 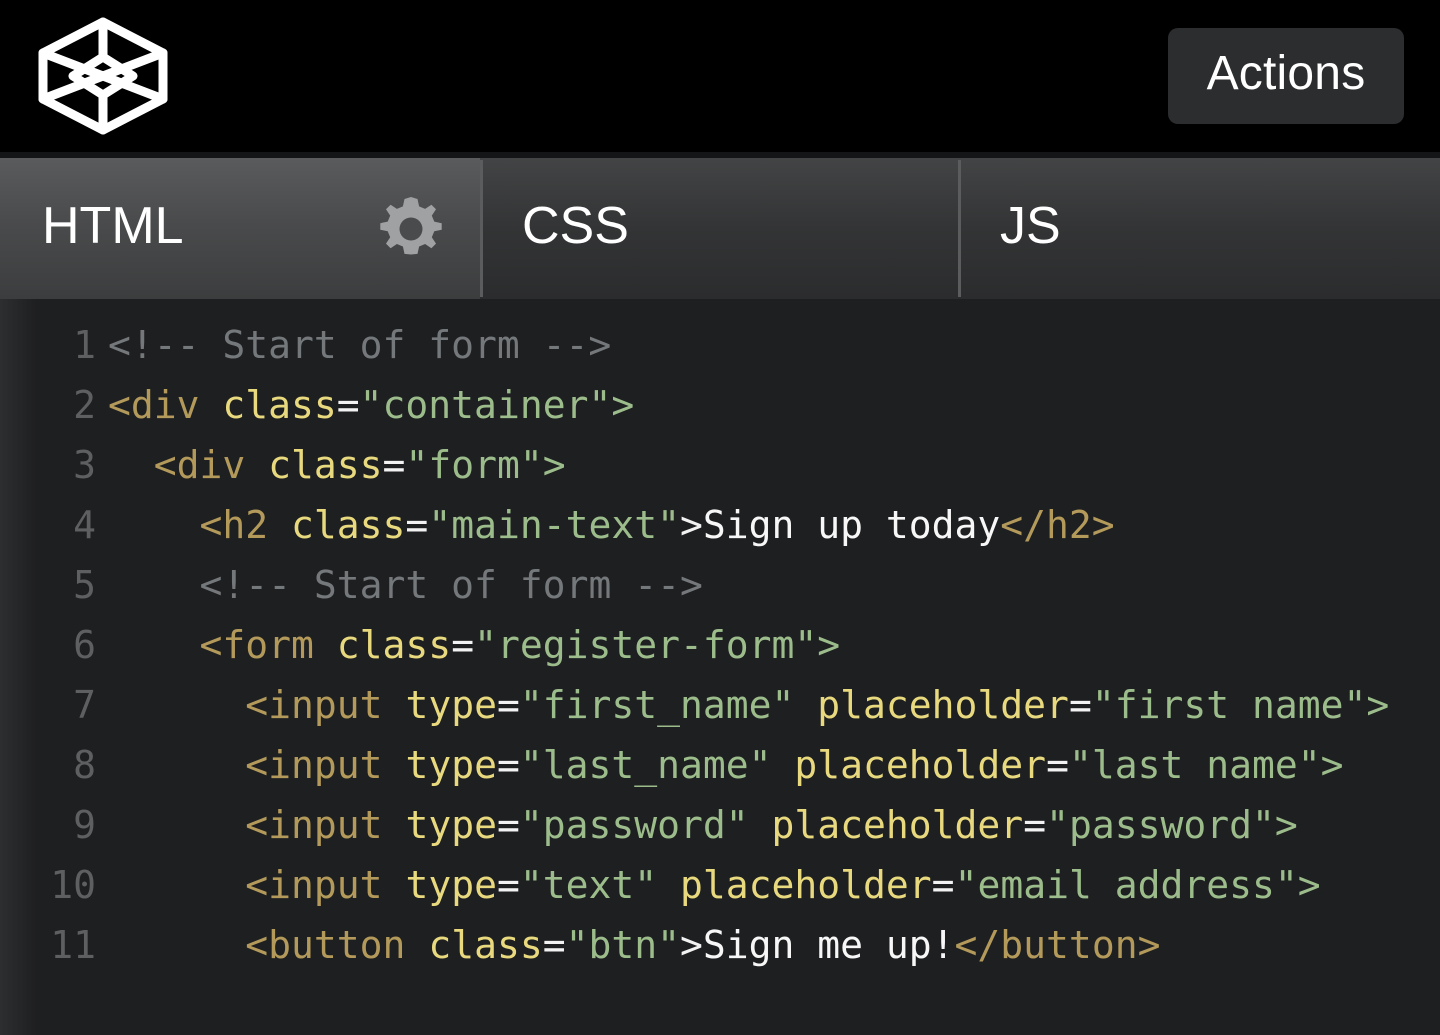 What do you see at coordinates (73, 885) in the screenshot?
I see `line-number: 10` at bounding box center [73, 885].